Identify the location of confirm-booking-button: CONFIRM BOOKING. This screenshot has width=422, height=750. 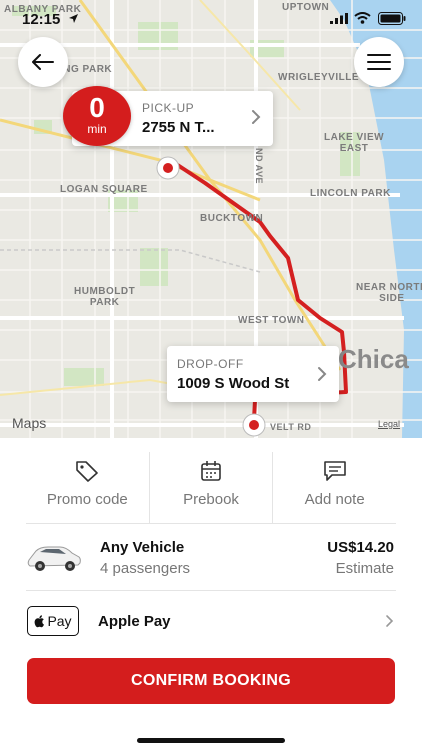
(211, 681).